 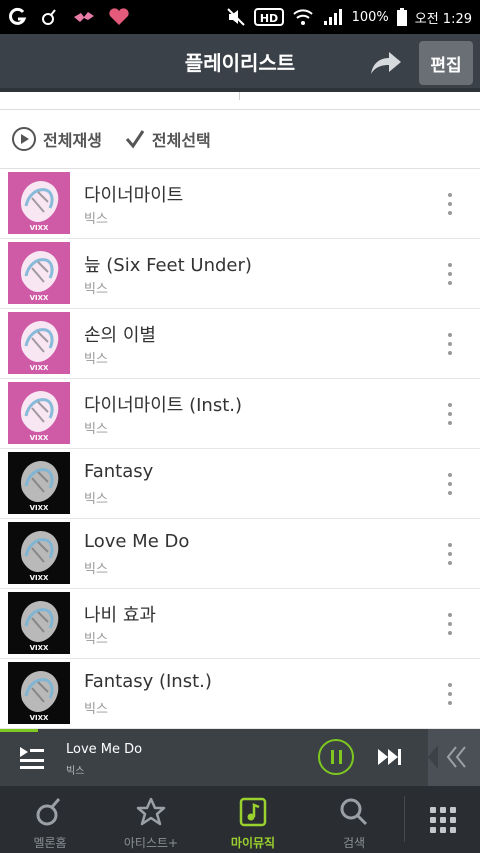 I want to click on song-title: 늪 (Six Feet Under), so click(x=168, y=265).